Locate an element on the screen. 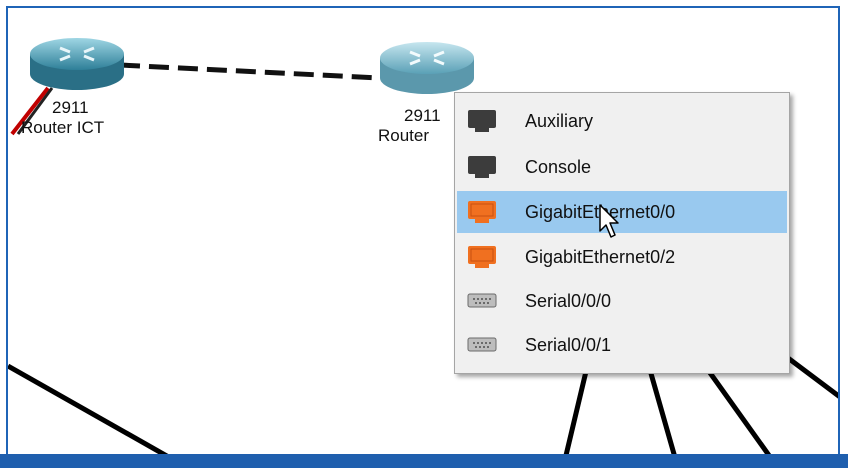  menu-item-console: Console is located at coordinates (622, 167).